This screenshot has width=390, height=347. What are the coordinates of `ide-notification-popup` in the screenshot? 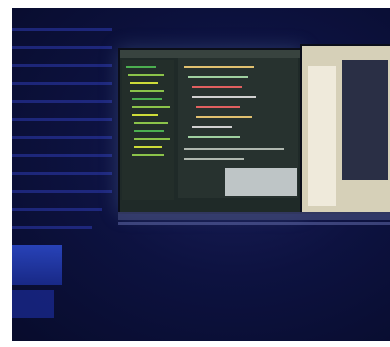 It's located at (261, 182).